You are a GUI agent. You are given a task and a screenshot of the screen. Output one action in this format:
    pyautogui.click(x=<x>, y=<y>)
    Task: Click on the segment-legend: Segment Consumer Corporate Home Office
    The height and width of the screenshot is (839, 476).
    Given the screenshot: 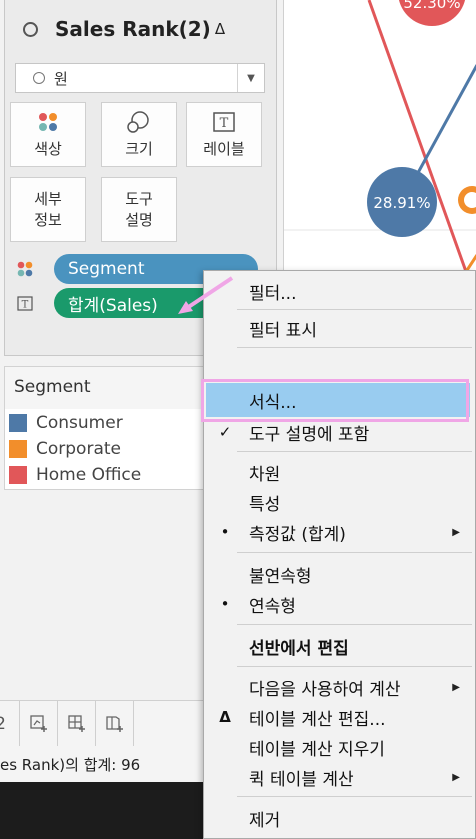 What is the action you would take?
    pyautogui.click(x=107, y=428)
    